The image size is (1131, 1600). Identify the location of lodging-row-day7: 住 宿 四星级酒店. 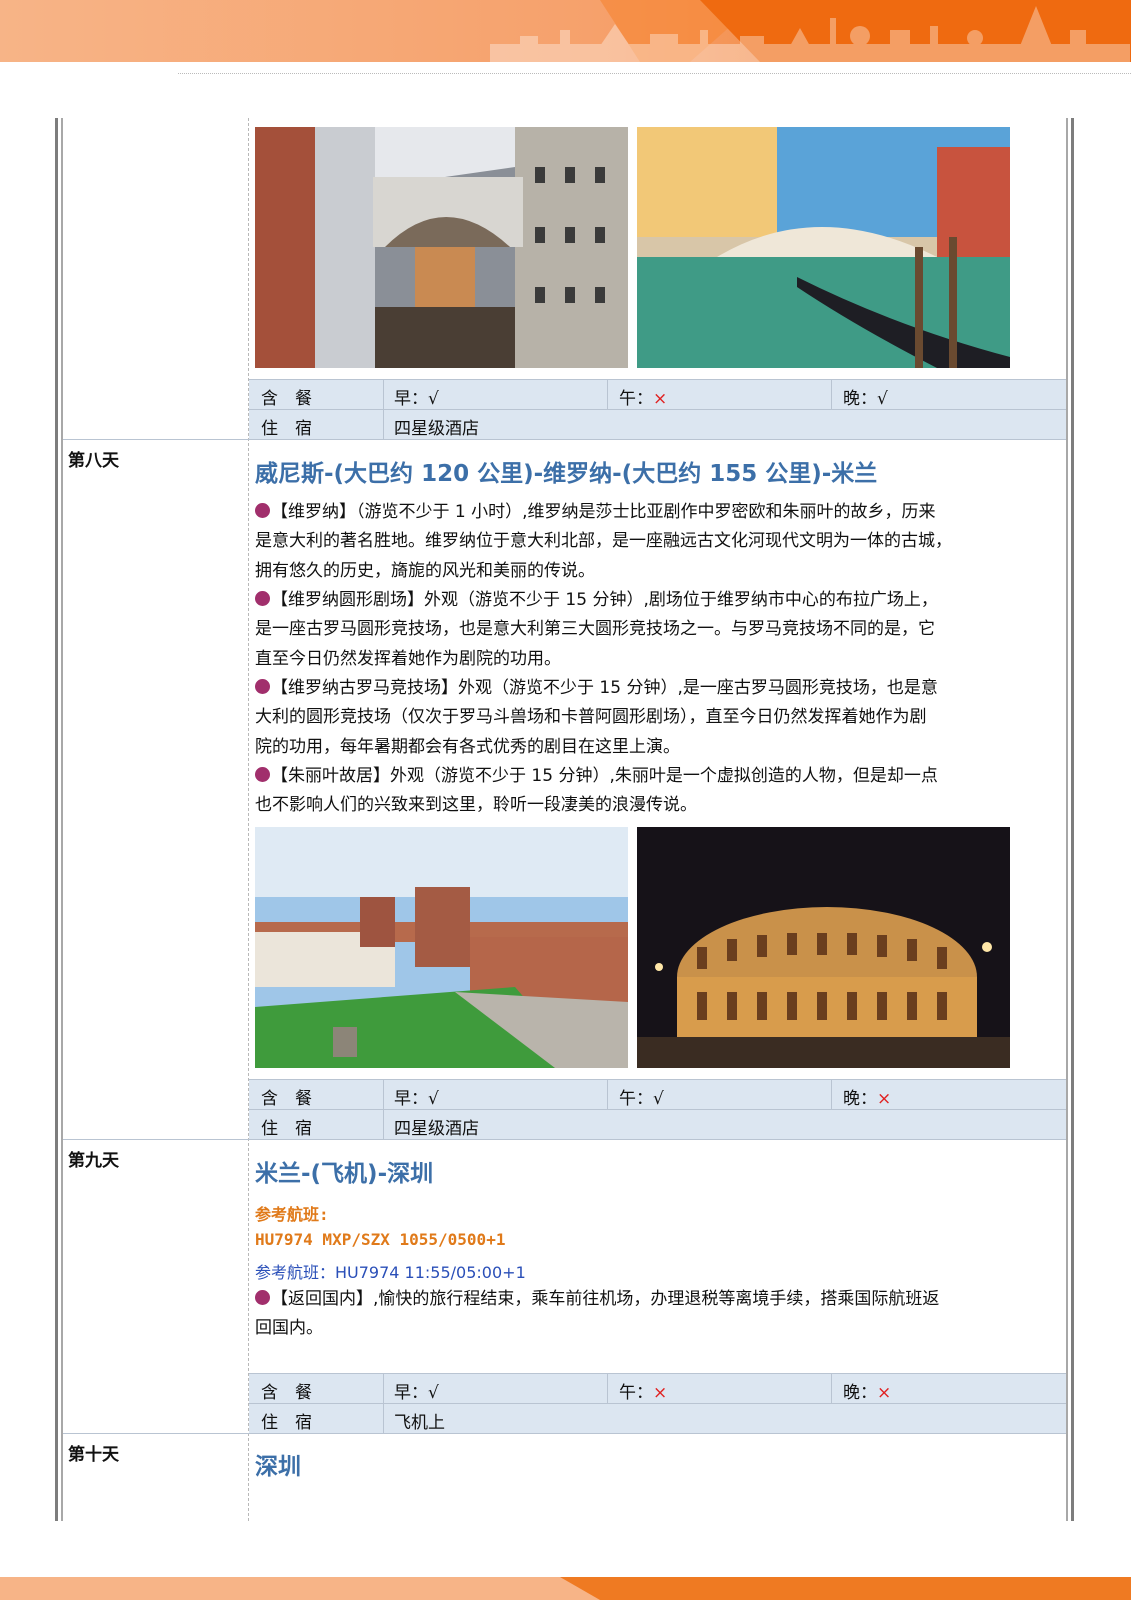
(657, 424).